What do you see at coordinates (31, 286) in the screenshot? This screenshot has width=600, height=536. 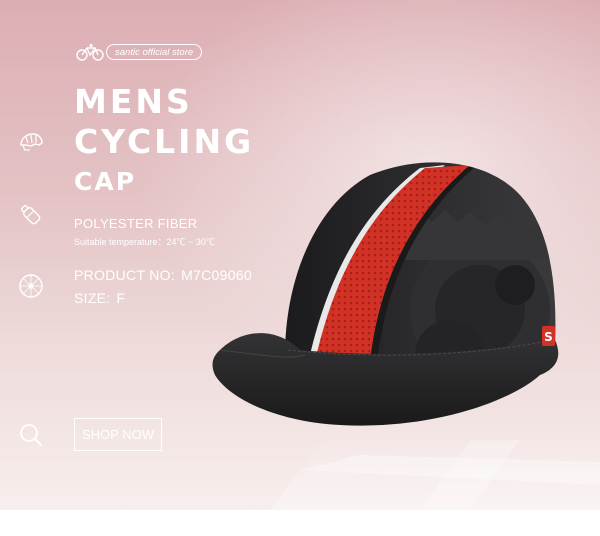 I see `wheel-icon` at bounding box center [31, 286].